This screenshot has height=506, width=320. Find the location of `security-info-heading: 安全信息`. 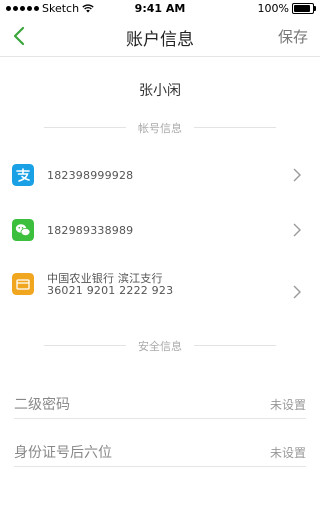

security-info-heading: 安全信息 is located at coordinates (160, 346).